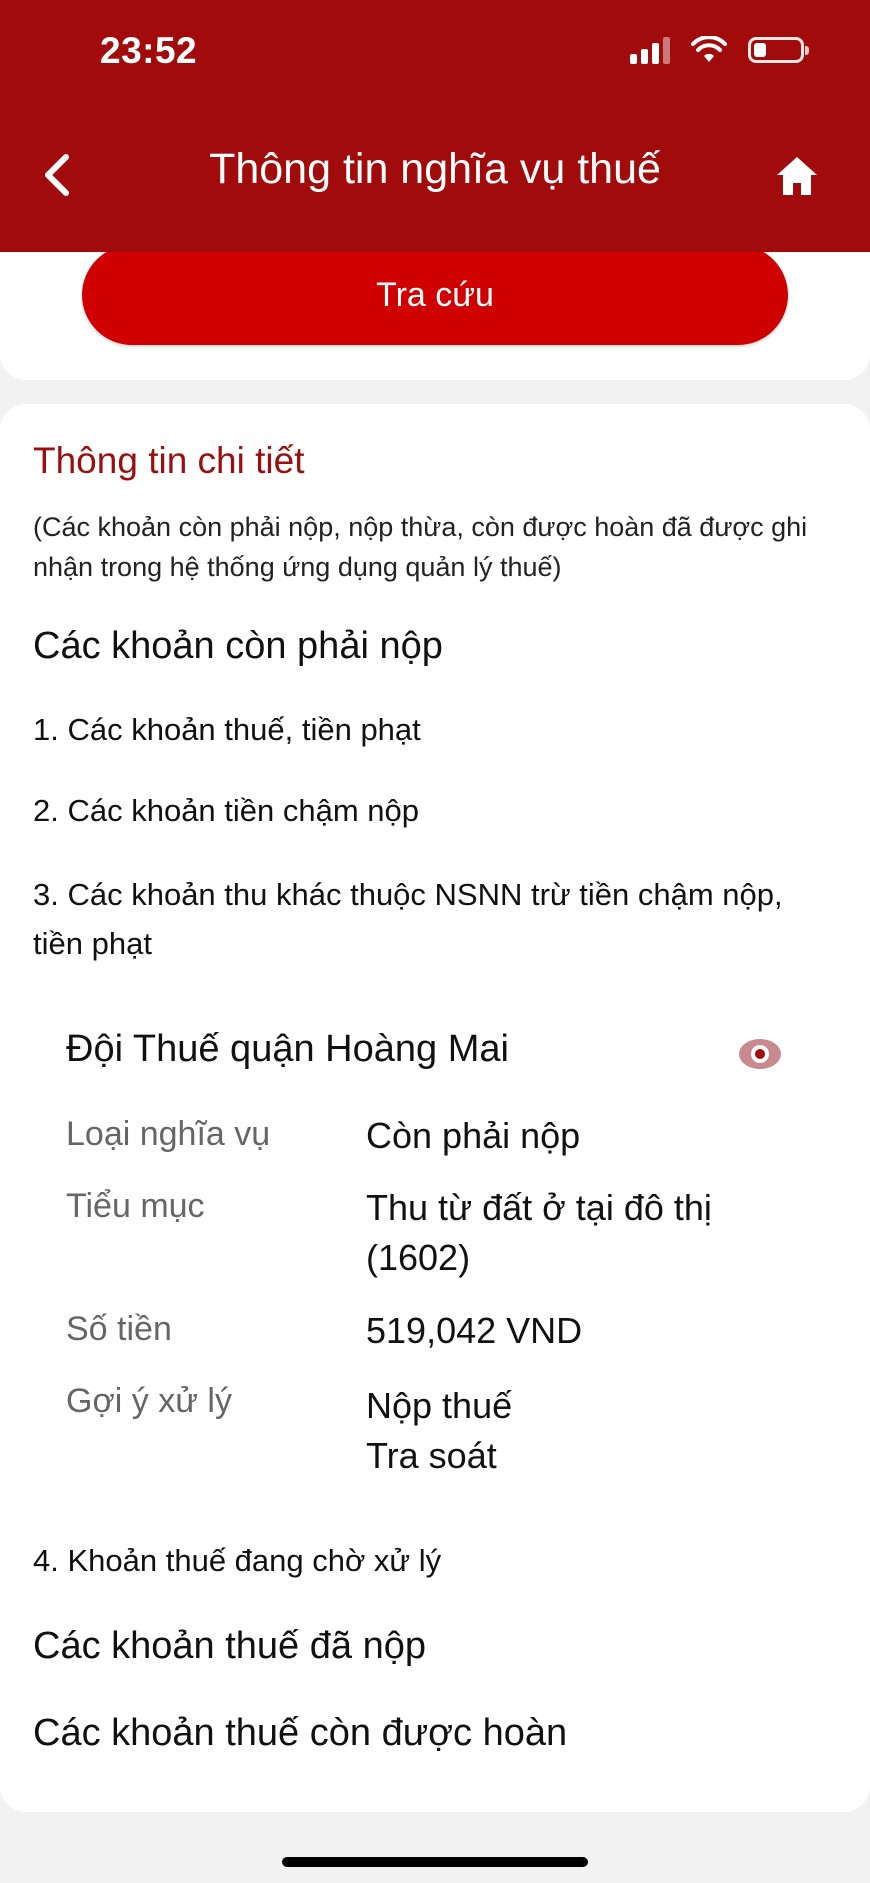  Describe the element at coordinates (135, 1206) in the screenshot. I see `sub-item-label: Tiểu mục` at that location.